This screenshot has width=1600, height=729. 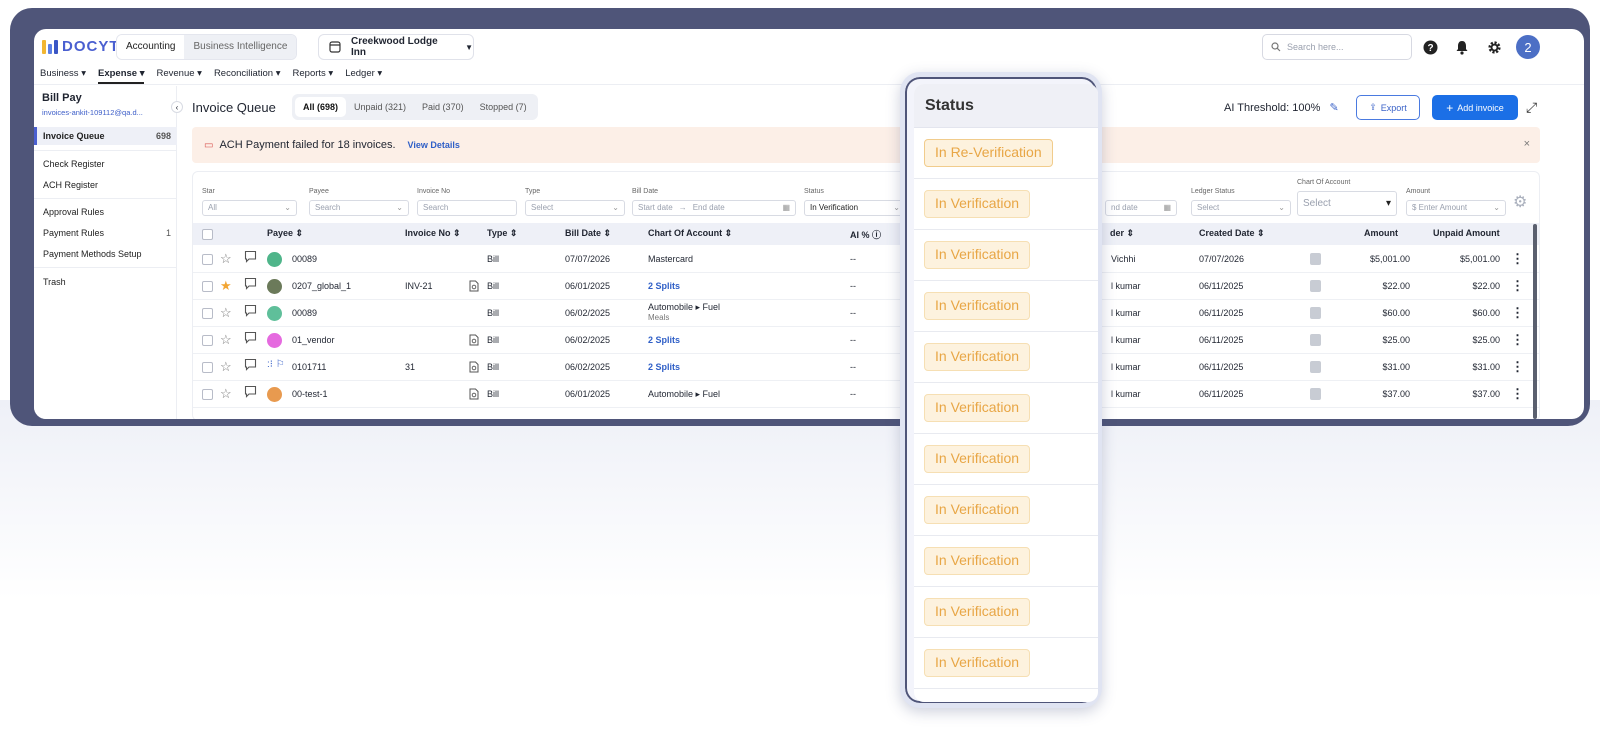 What do you see at coordinates (207, 234) in the screenshot?
I see `select-all-checkbox` at bounding box center [207, 234].